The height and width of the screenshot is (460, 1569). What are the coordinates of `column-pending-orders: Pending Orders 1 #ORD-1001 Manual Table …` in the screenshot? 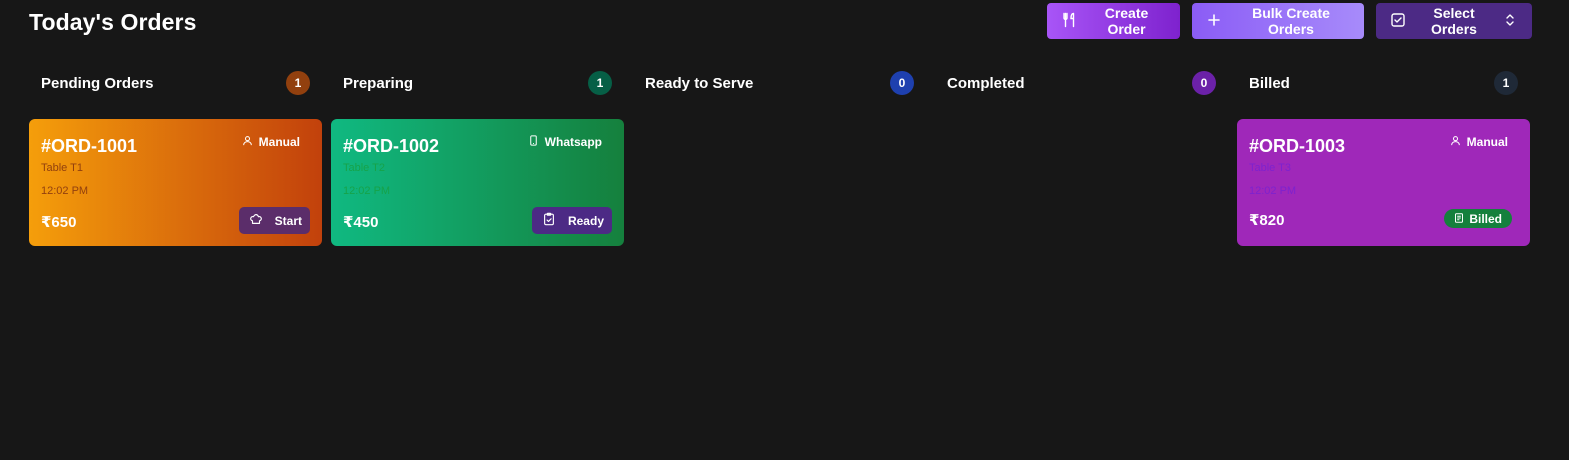 It's located at (175, 158).